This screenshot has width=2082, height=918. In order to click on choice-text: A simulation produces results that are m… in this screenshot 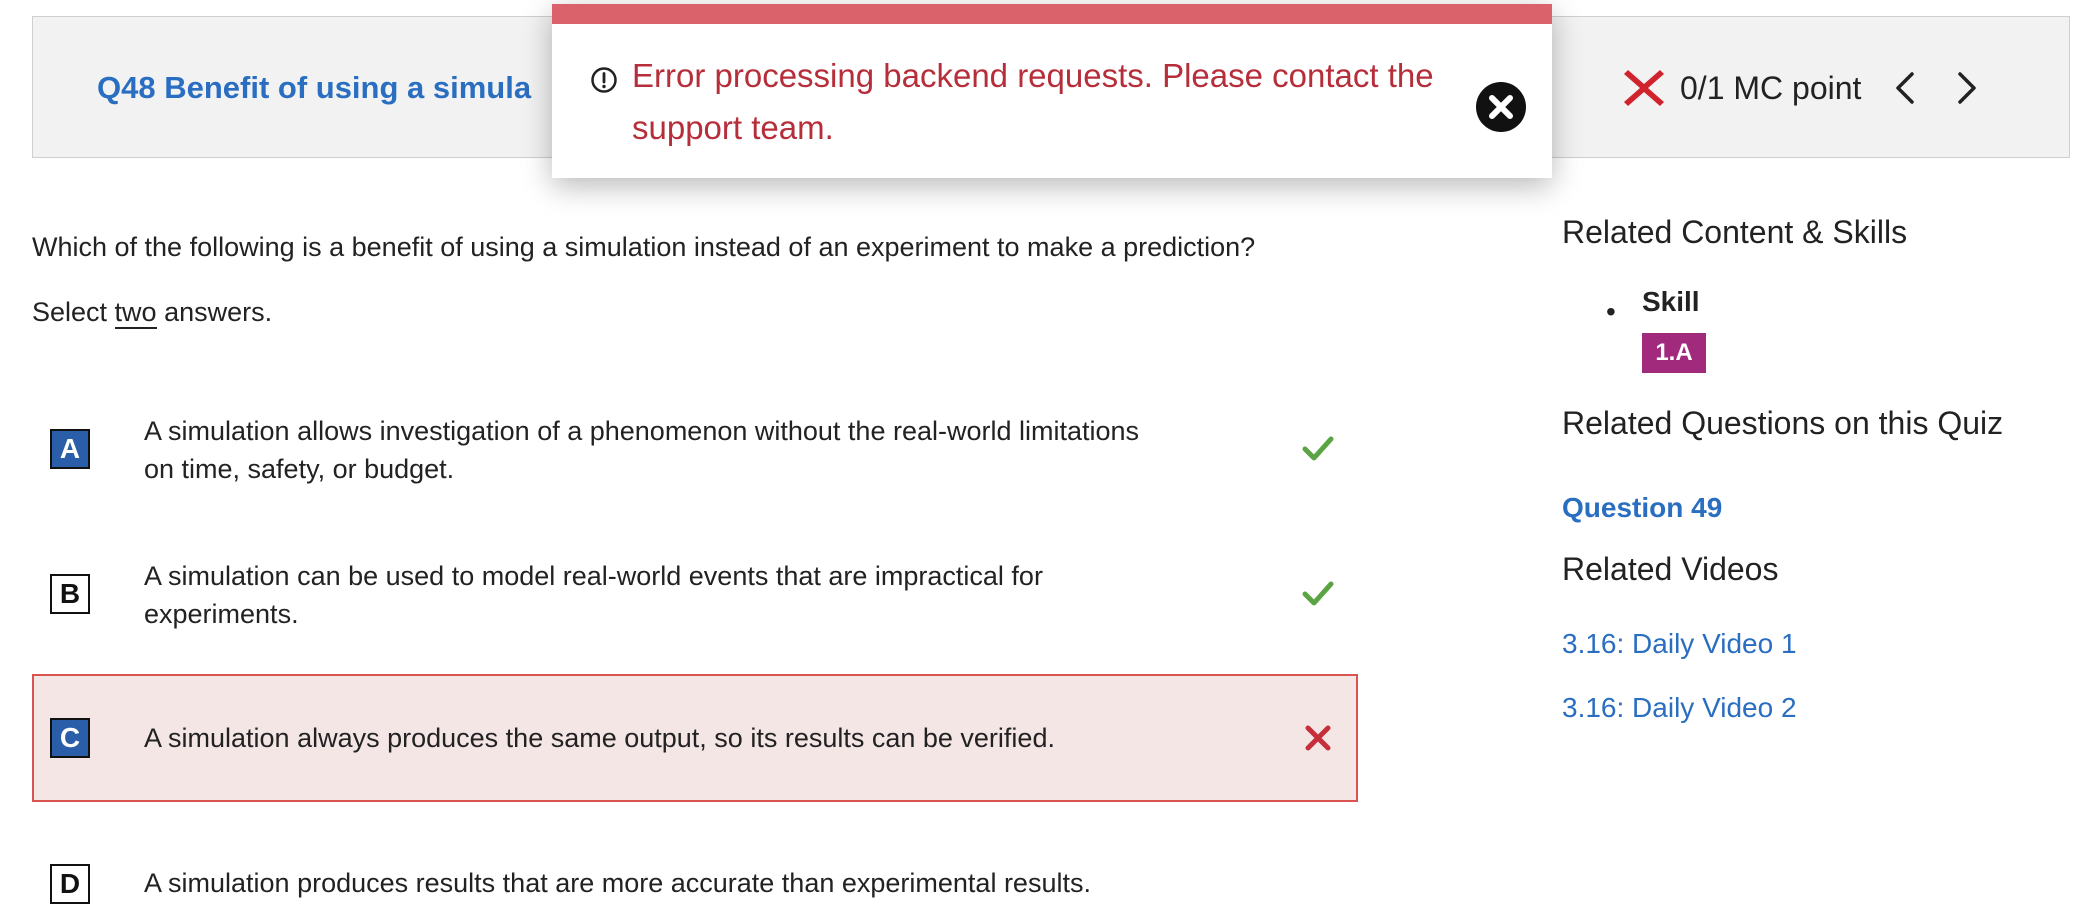, I will do `click(617, 883)`.